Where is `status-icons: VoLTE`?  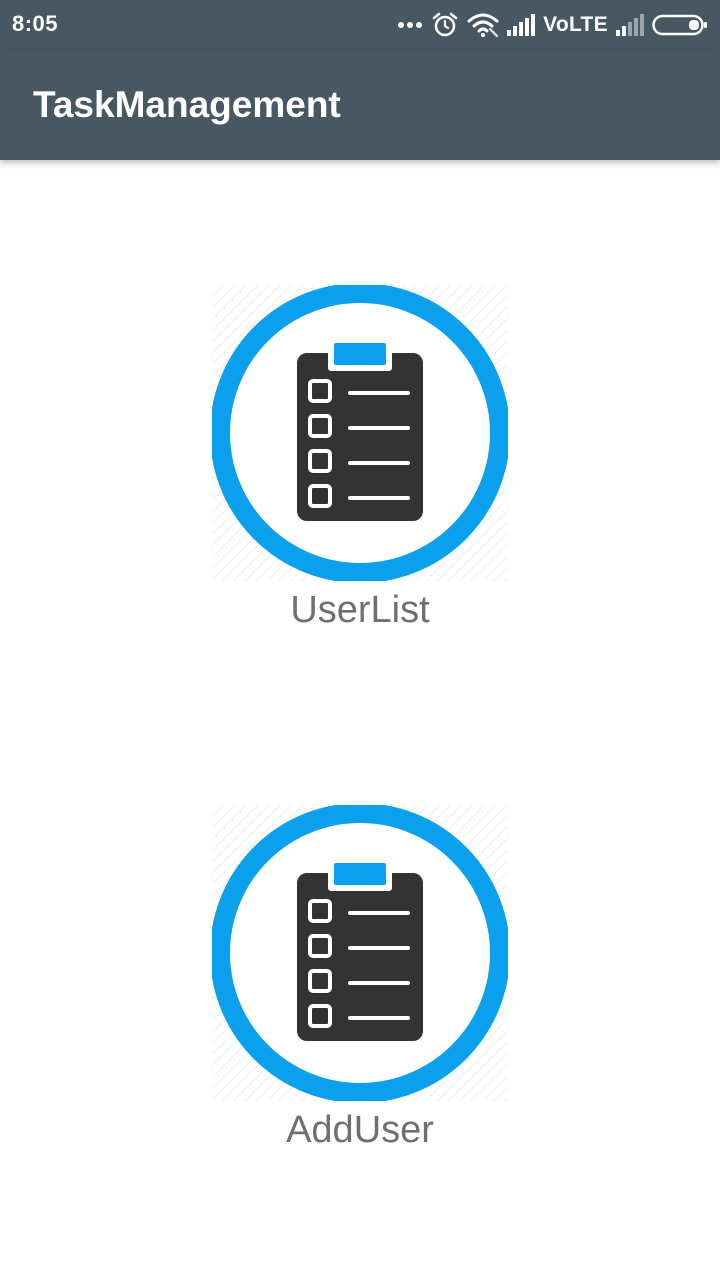
status-icons: VoLTE is located at coordinates (552, 25).